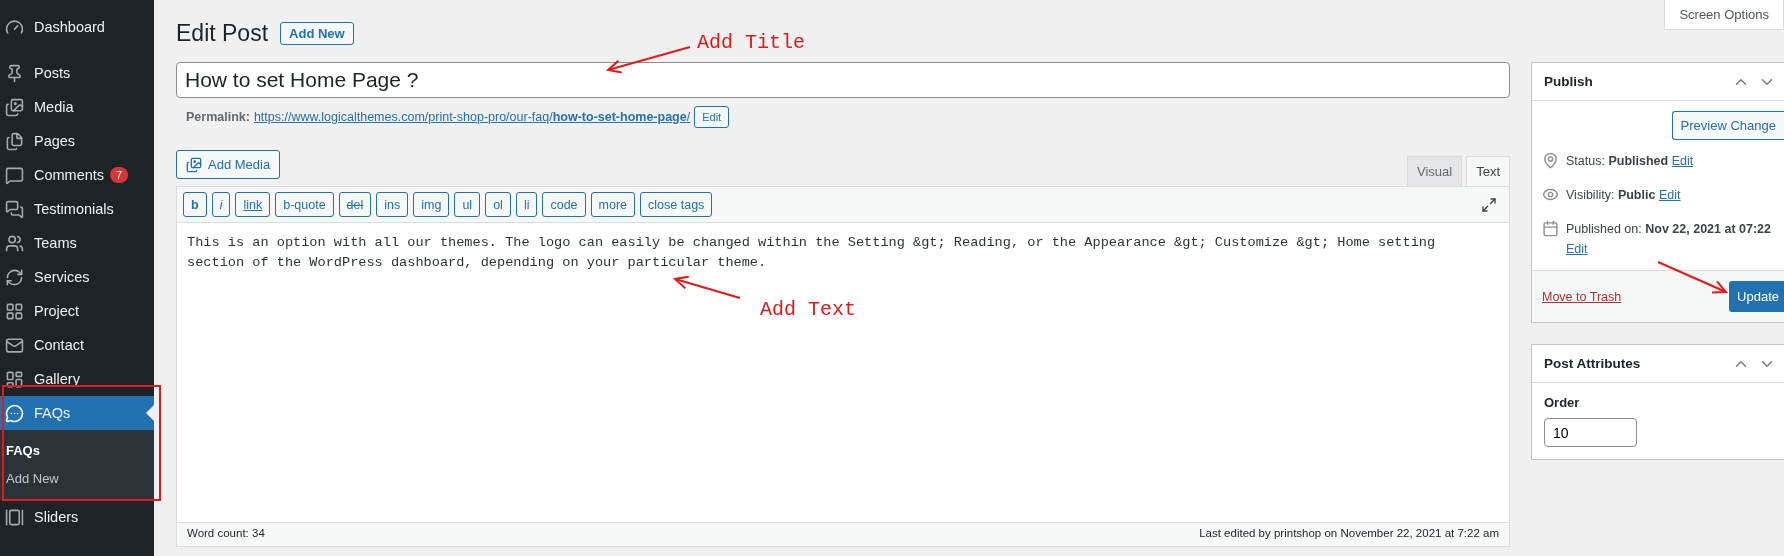  What do you see at coordinates (1724, 15) in the screenshot?
I see `screen-options-tab: Screen Options` at bounding box center [1724, 15].